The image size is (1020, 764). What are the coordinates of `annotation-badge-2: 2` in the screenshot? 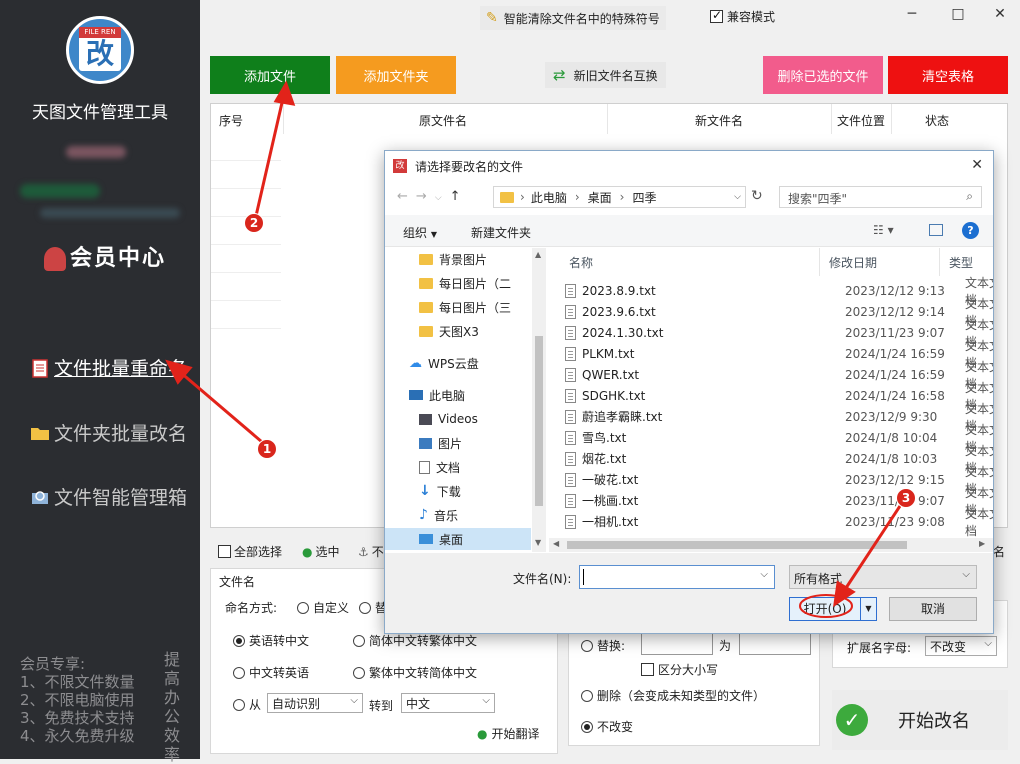 It's located at (254, 223).